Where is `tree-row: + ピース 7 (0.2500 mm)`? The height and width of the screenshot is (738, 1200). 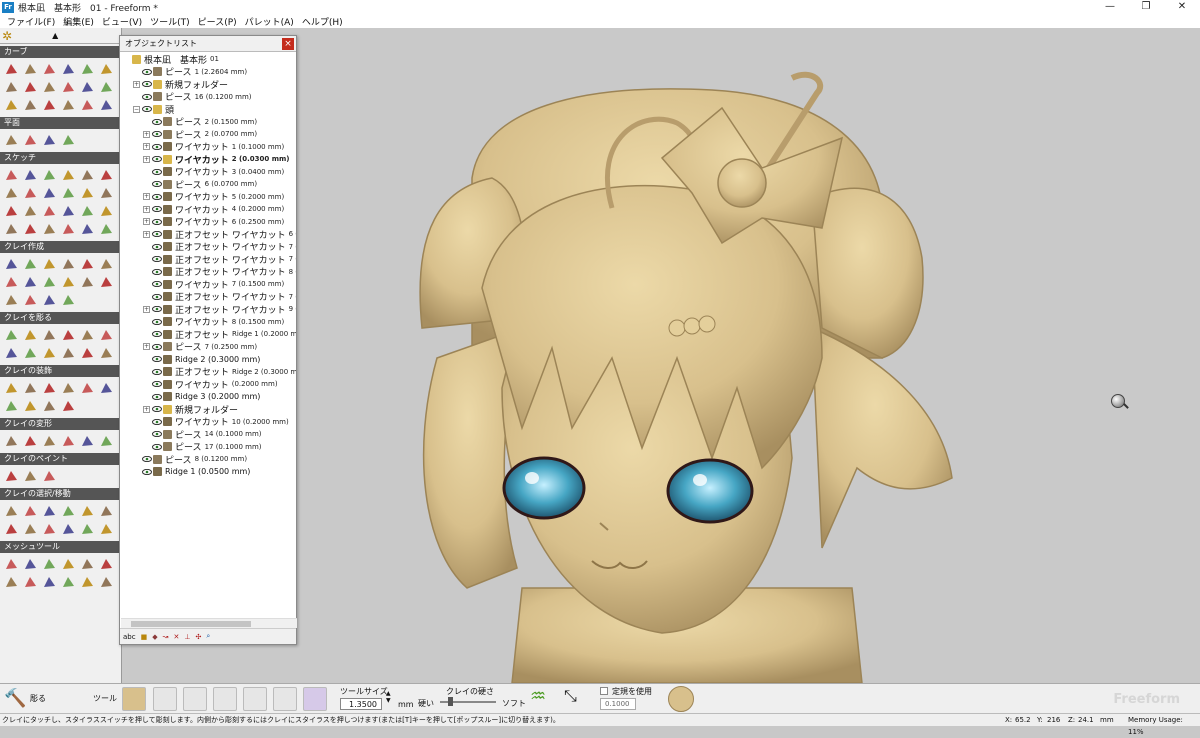
tree-row: + ピース 7 (0.2500 mm) is located at coordinates (208, 347).